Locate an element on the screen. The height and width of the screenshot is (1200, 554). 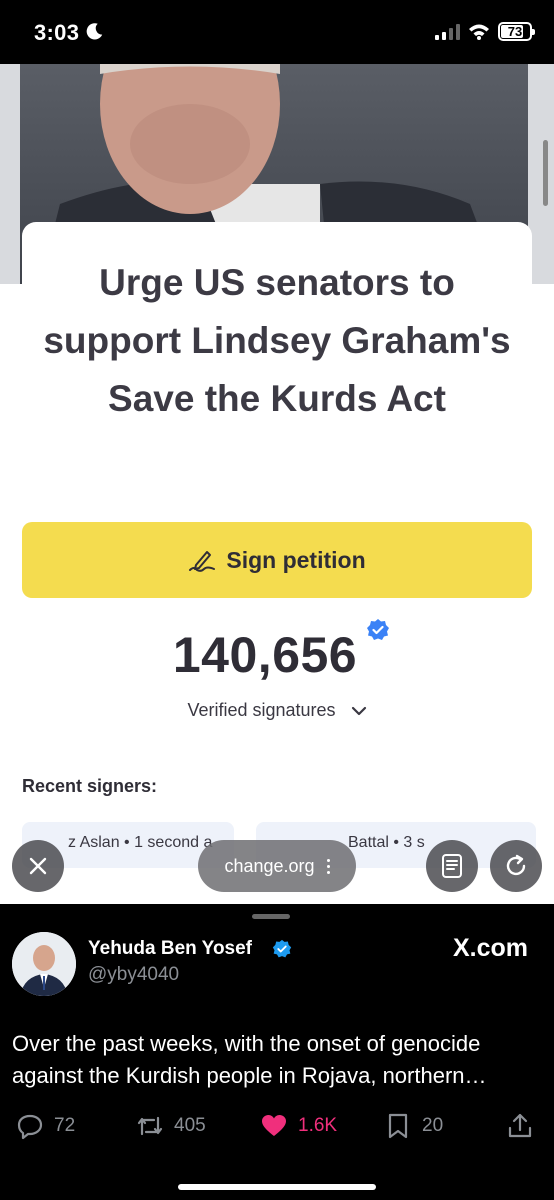
reader-mode-button is located at coordinates (452, 866).